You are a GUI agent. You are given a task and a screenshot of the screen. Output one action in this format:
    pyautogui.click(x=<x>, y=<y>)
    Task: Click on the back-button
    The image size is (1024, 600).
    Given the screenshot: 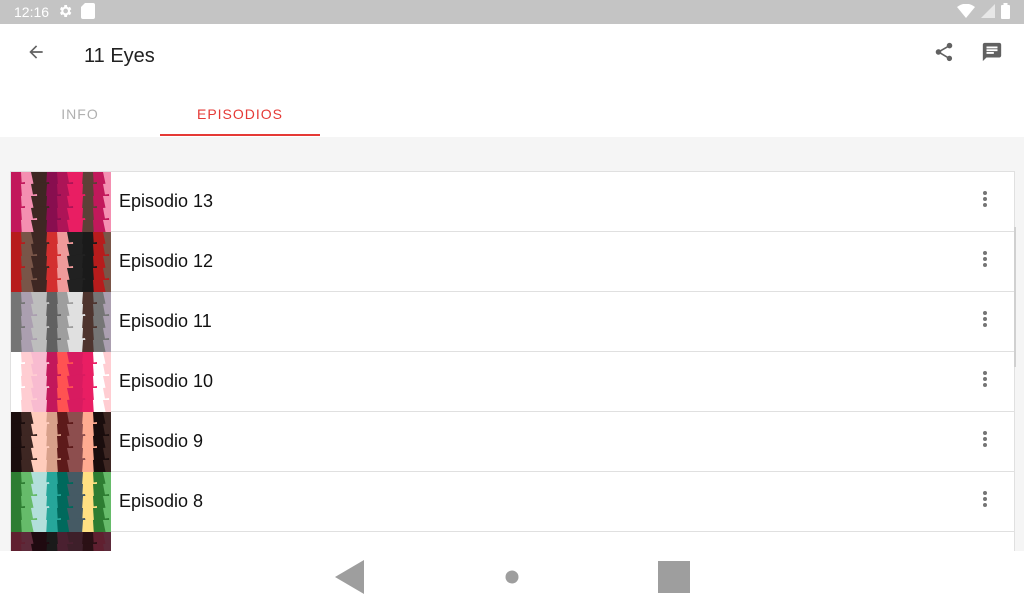 What is the action you would take?
    pyautogui.click(x=36, y=54)
    